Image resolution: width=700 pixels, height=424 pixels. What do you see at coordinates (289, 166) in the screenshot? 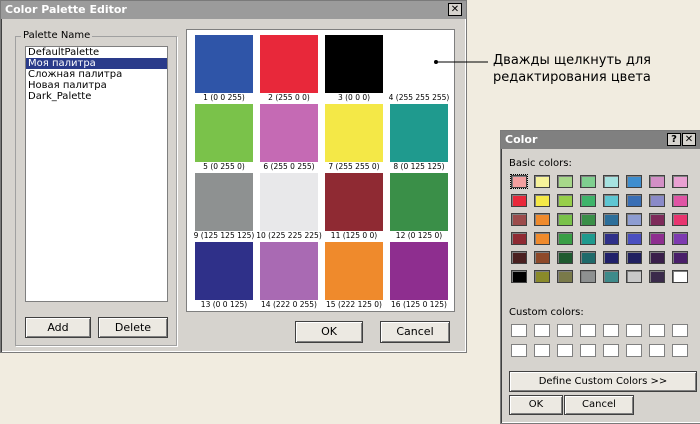
I see `palette-swatch-label: 6 (255 0 255)` at bounding box center [289, 166].